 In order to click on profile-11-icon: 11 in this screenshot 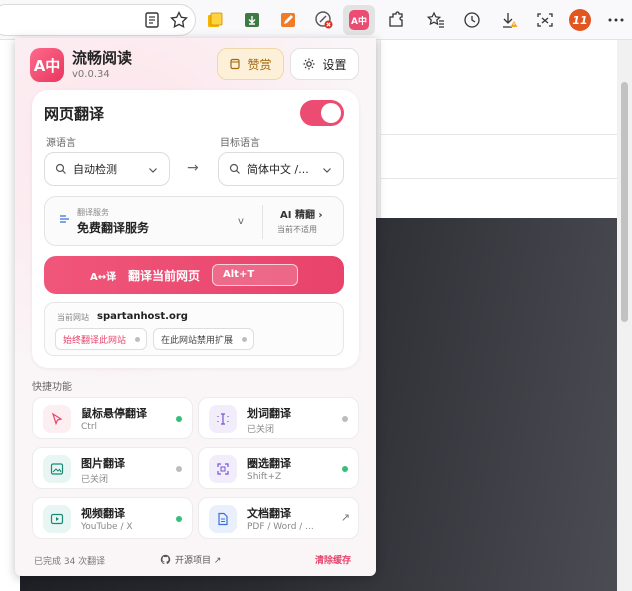, I will do `click(580, 20)`.